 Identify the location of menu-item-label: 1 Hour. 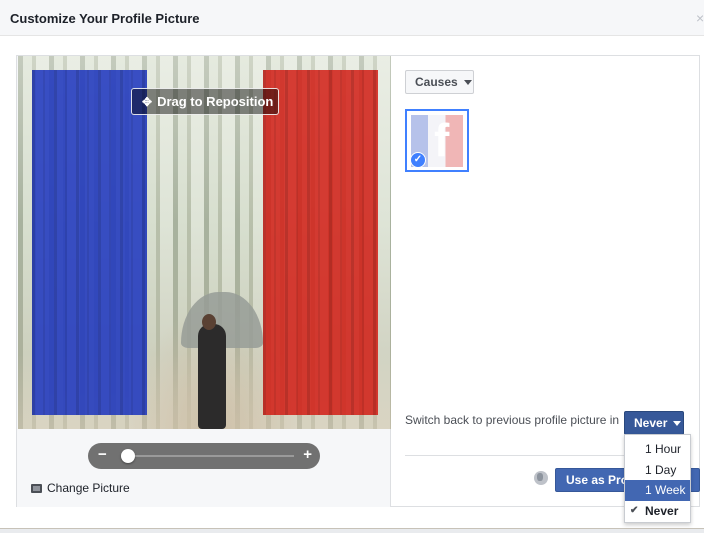
(663, 449).